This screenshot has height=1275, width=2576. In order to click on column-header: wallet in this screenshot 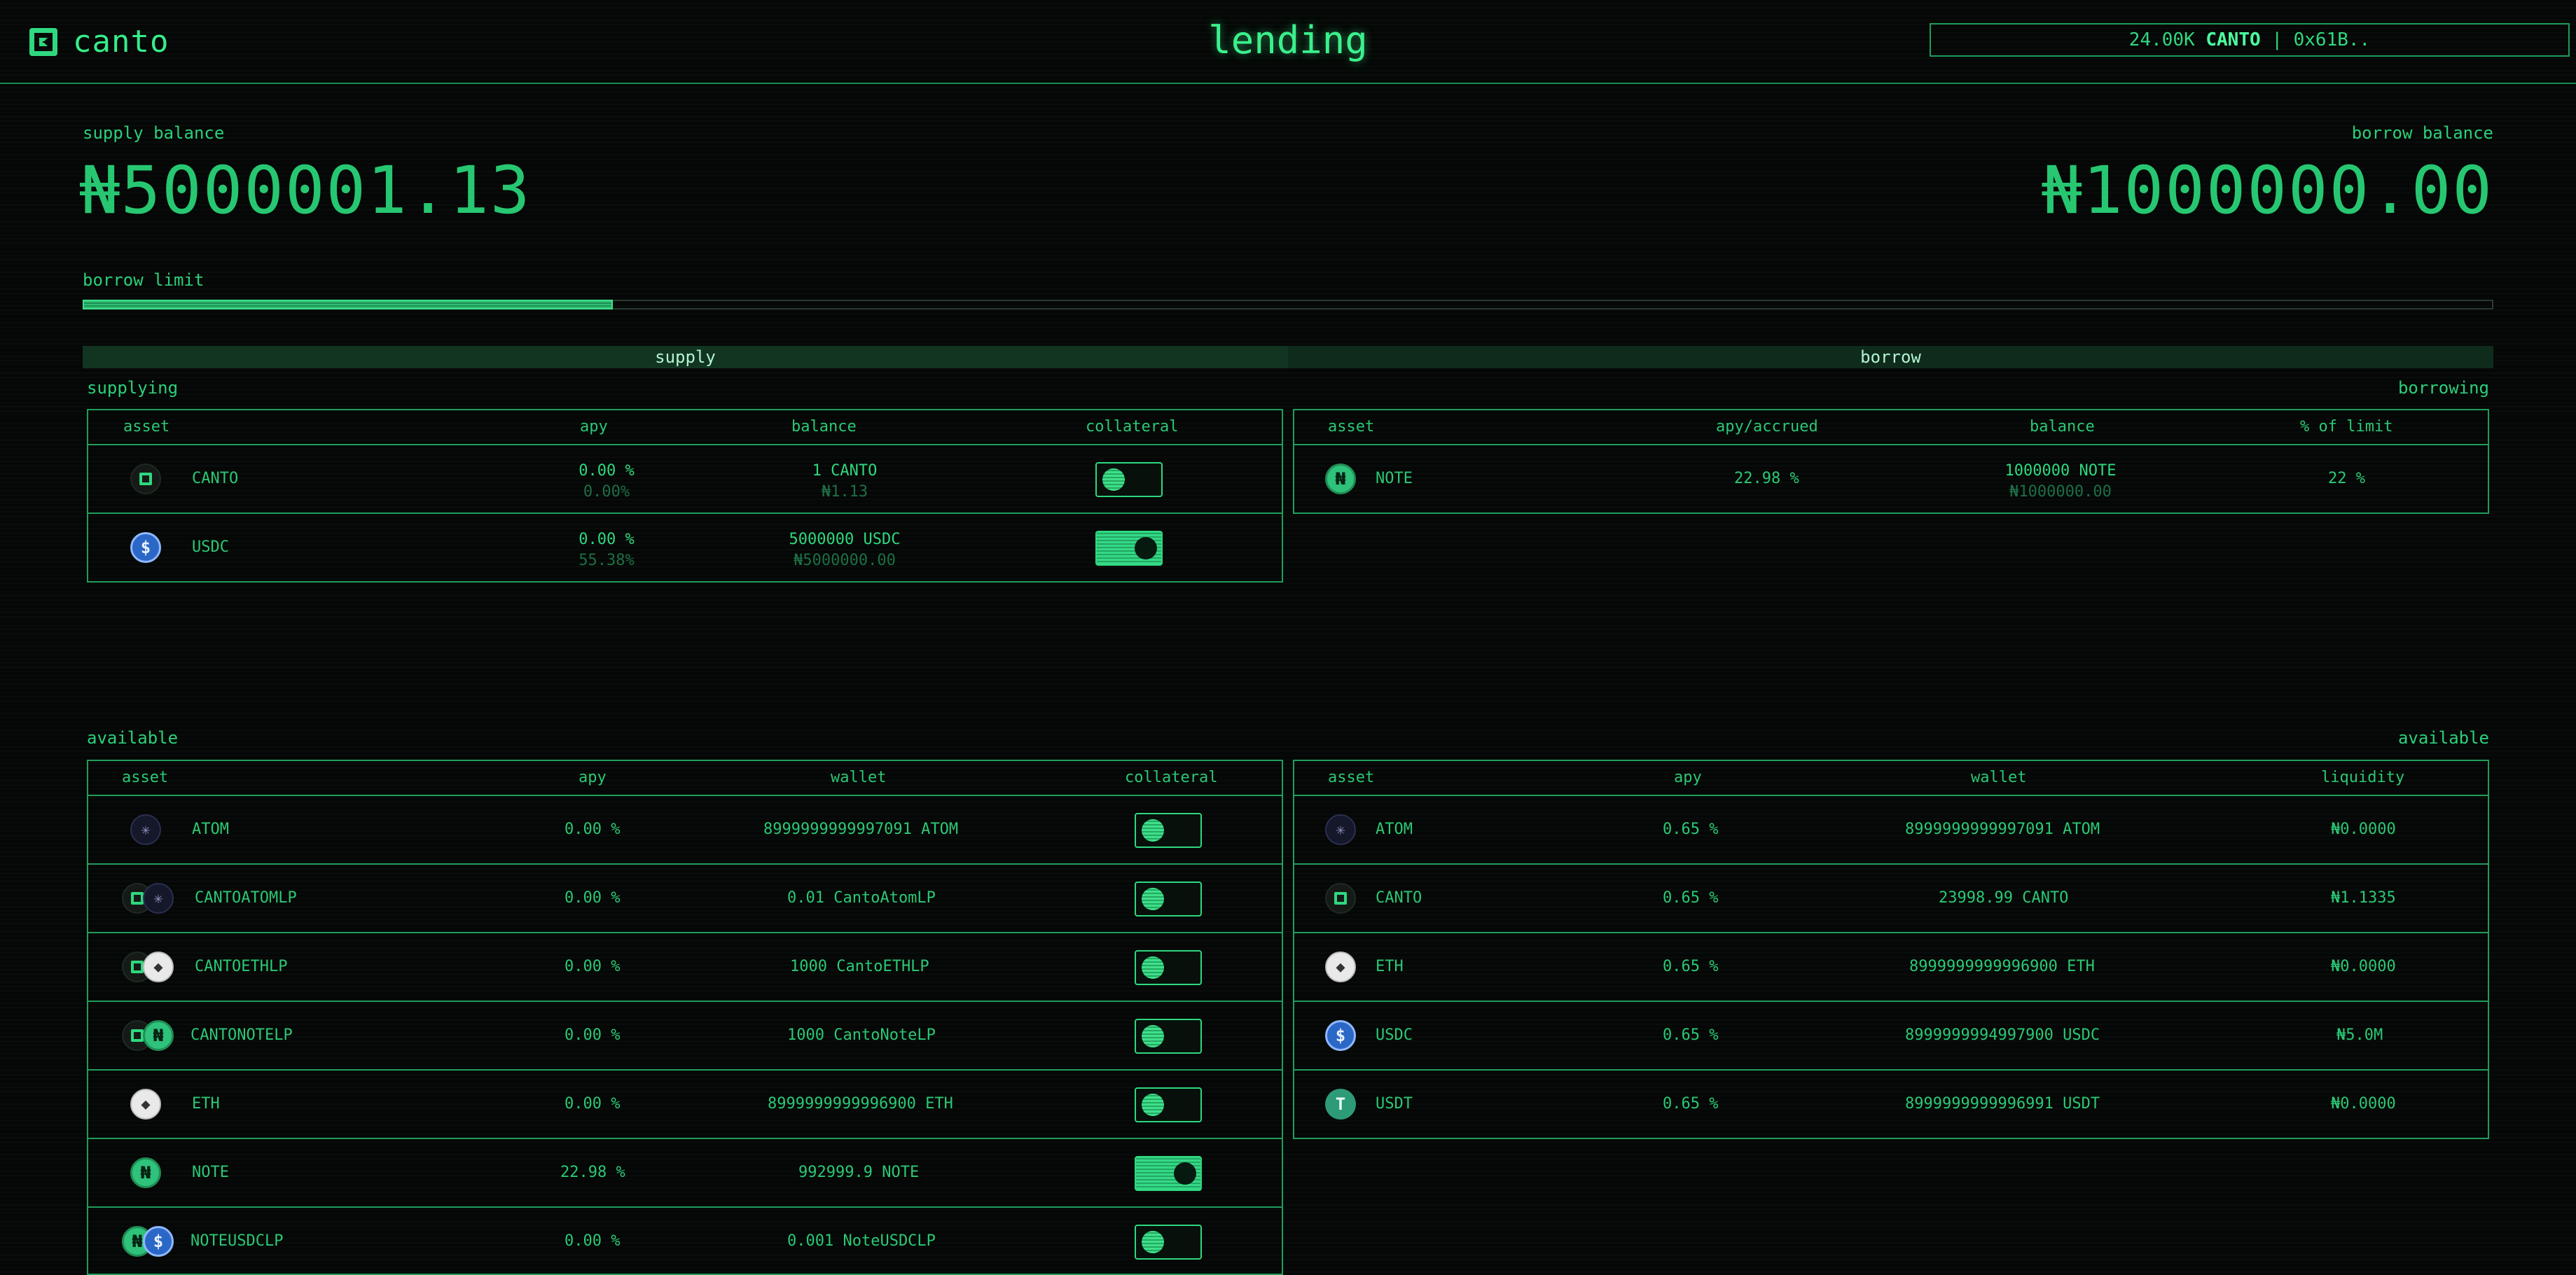, I will do `click(859, 777)`.